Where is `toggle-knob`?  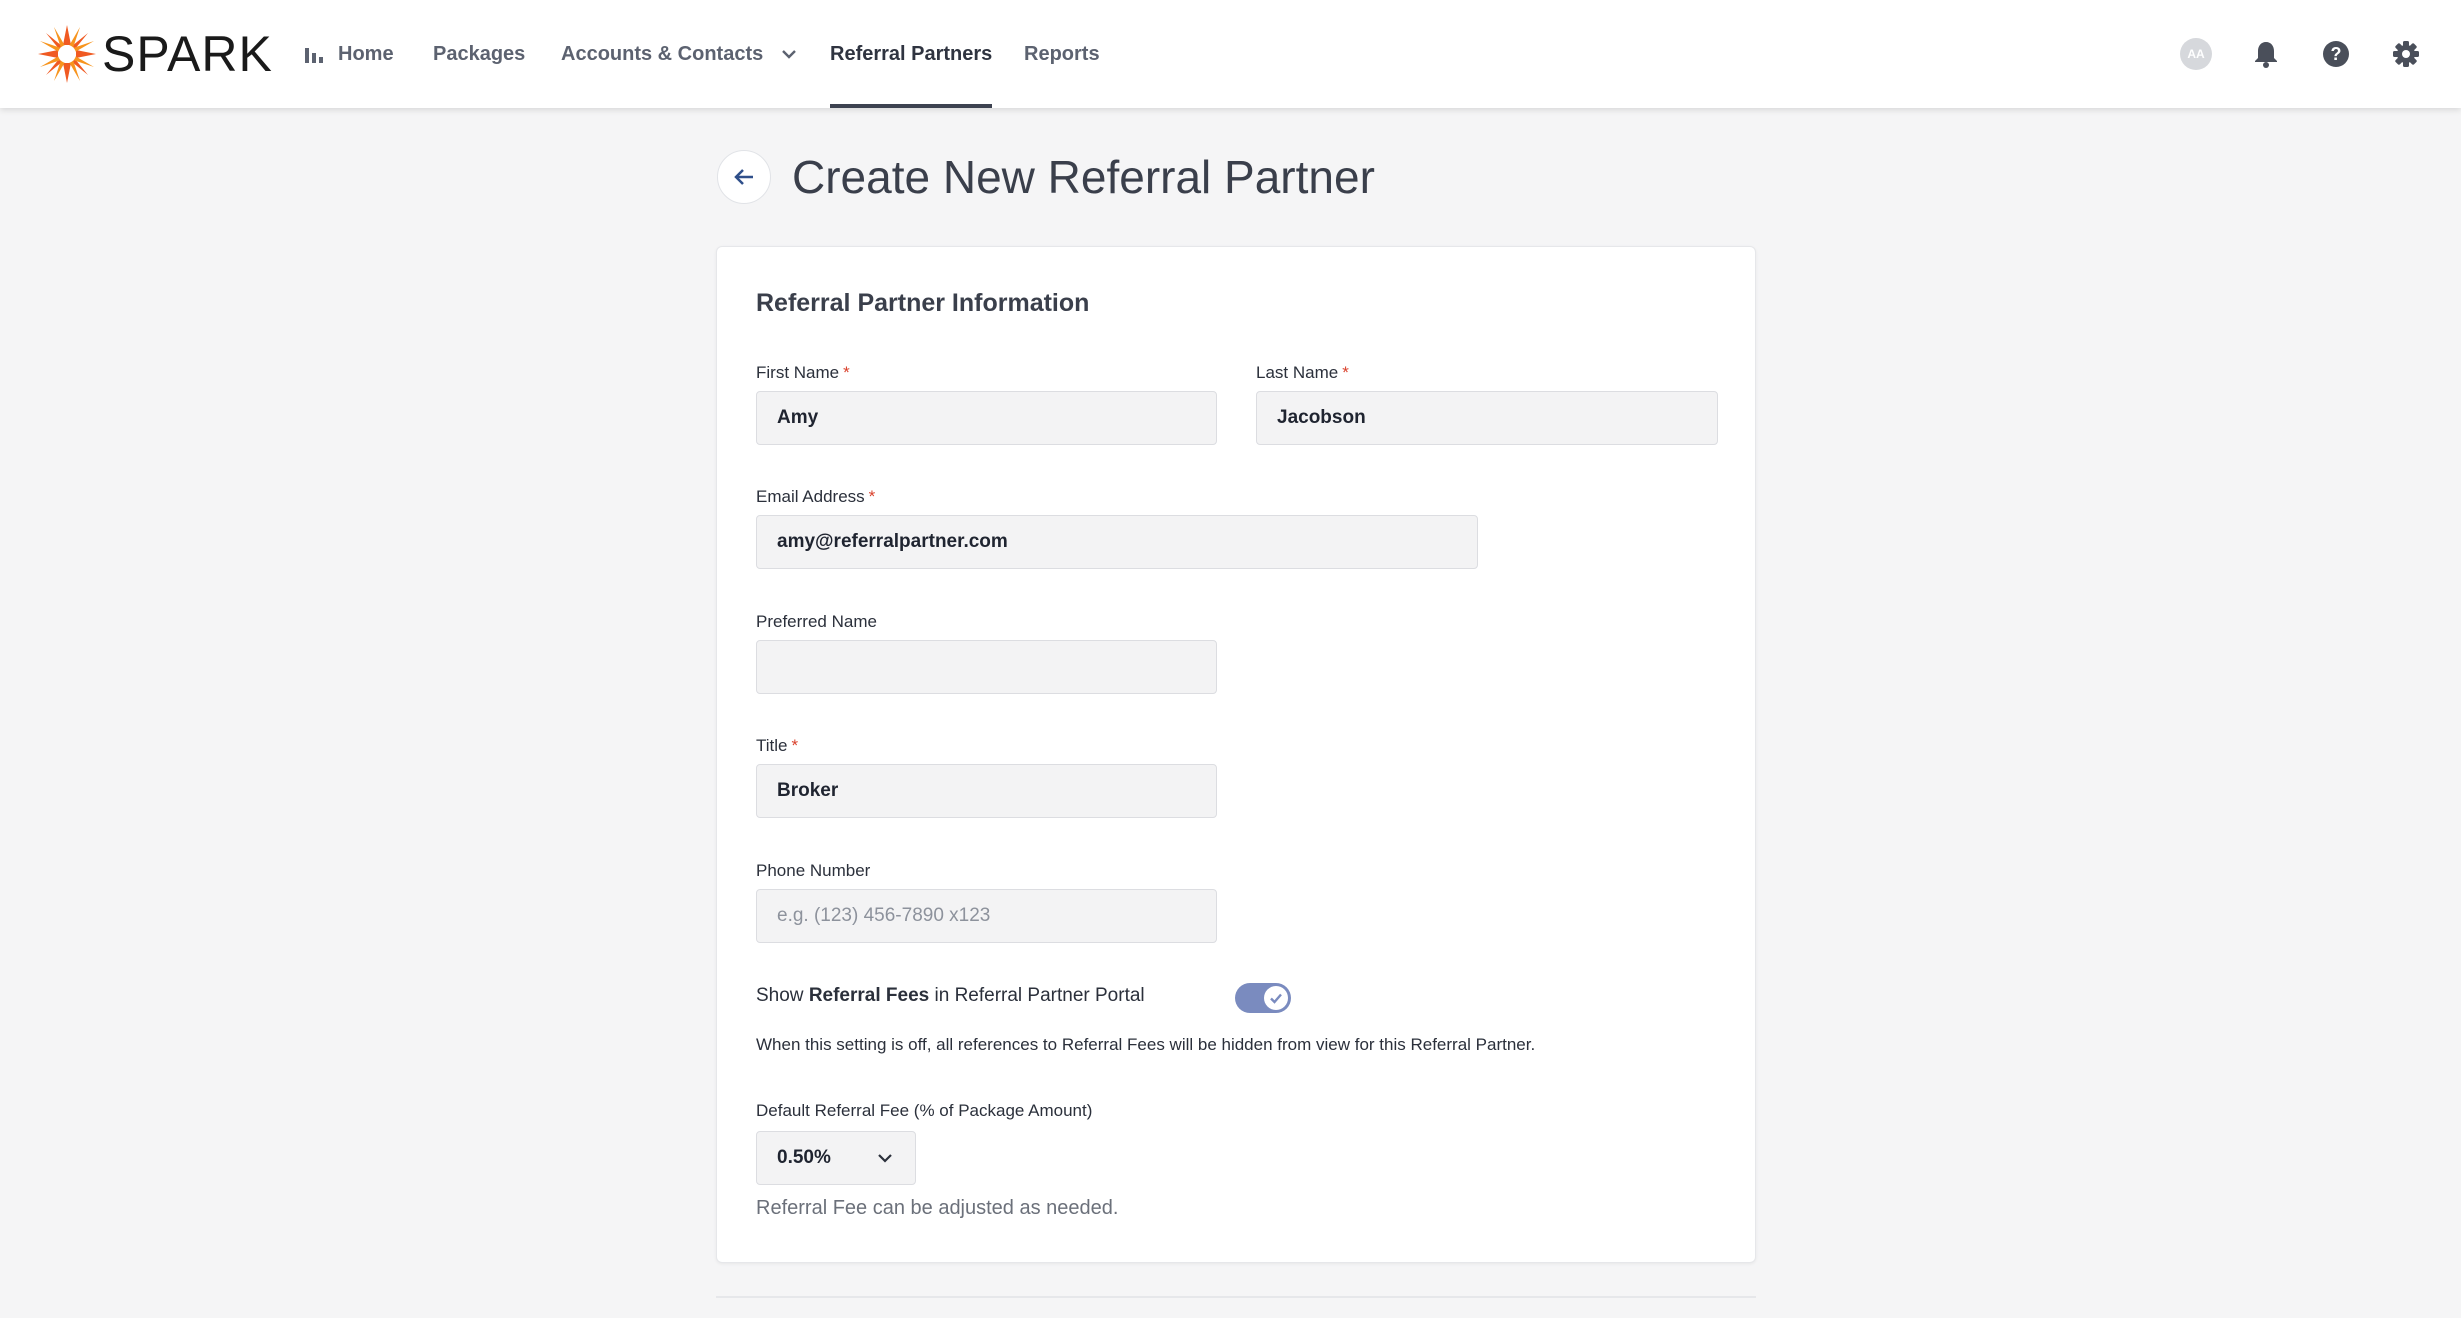
toggle-knob is located at coordinates (1276, 998).